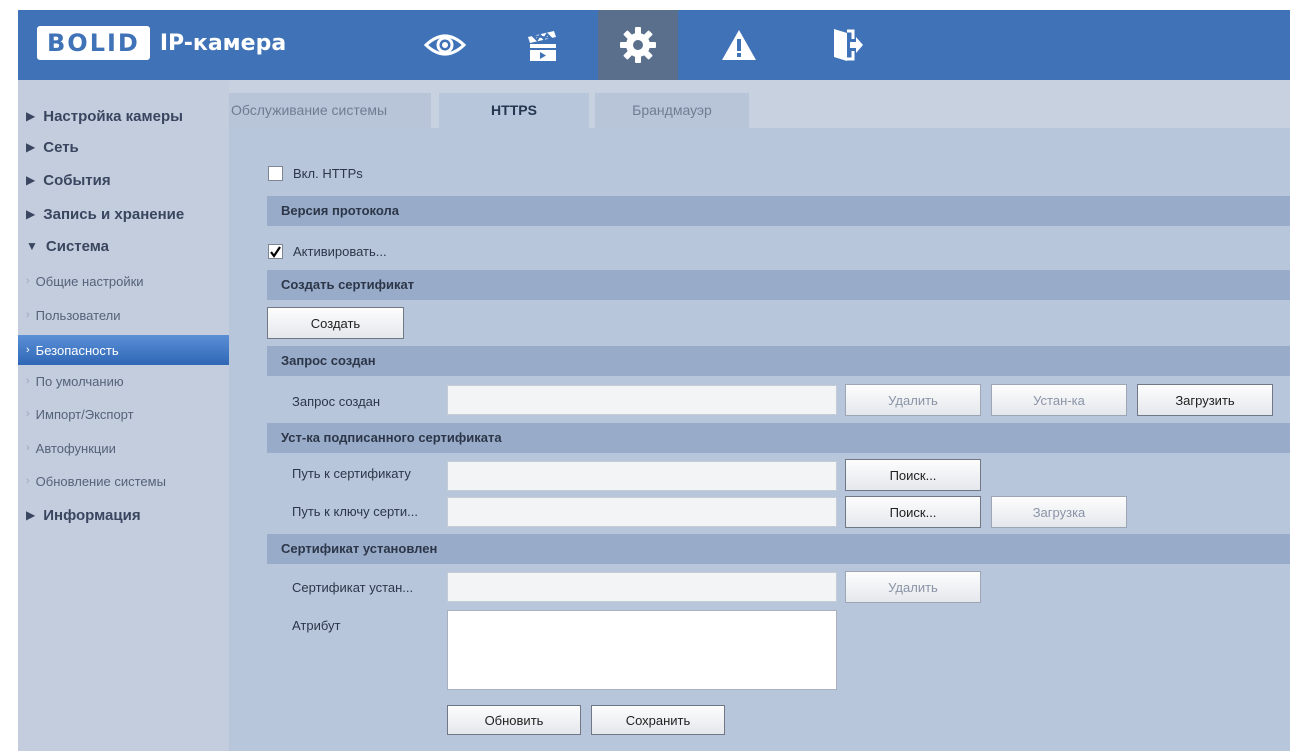 This screenshot has height=751, width=1290. What do you see at coordinates (77, 350) in the screenshot?
I see `sidebar-item-label: Безопасность` at bounding box center [77, 350].